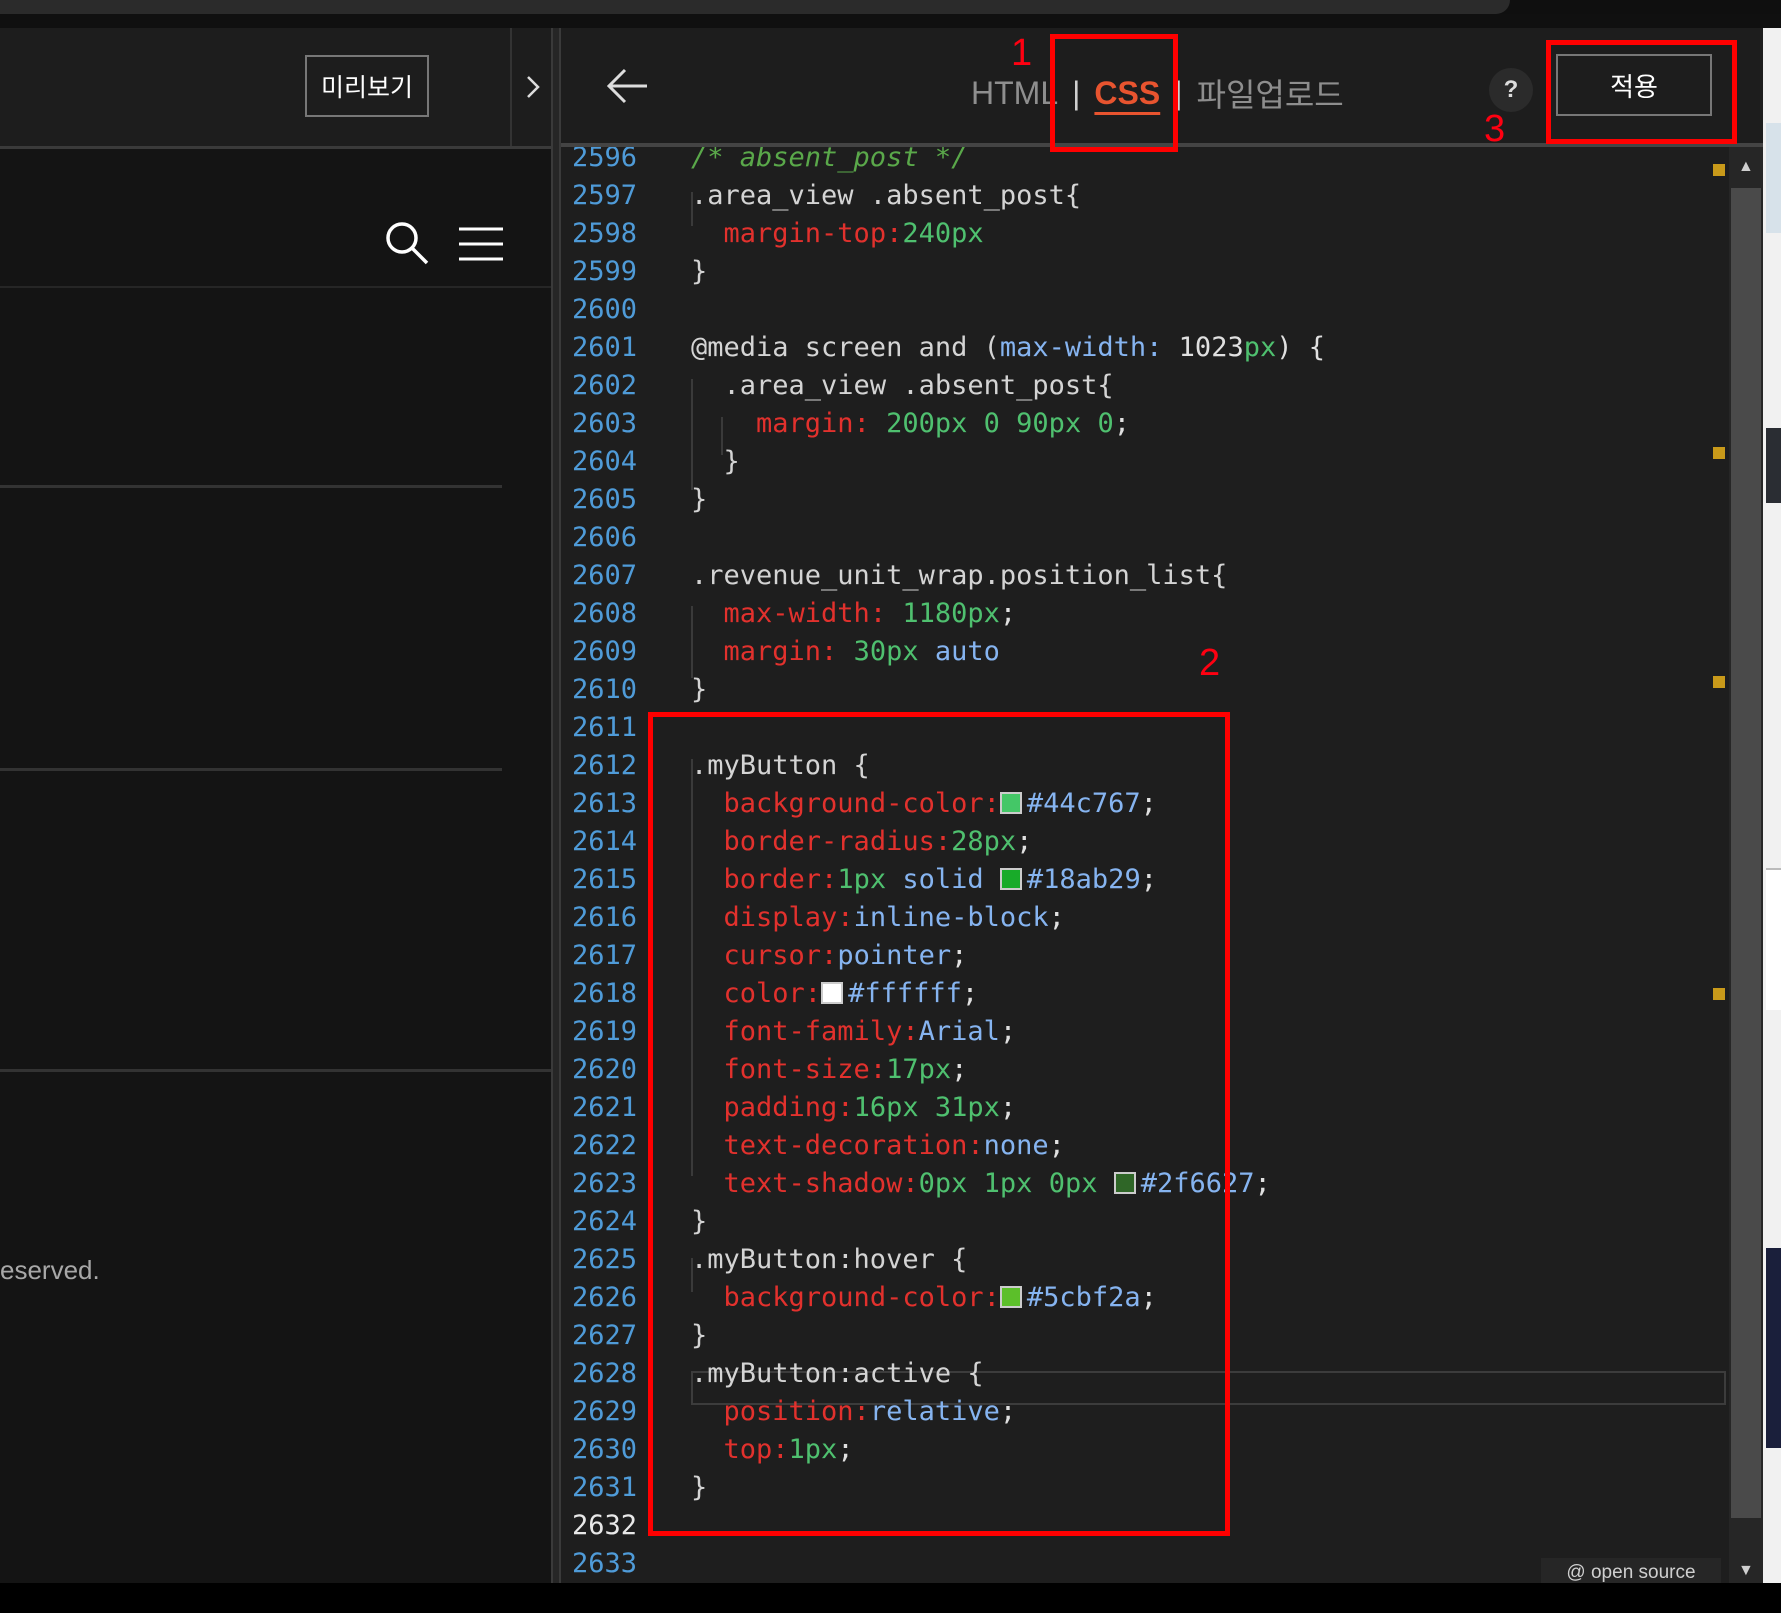 This screenshot has height=1613, width=1781. Describe the element at coordinates (604, 195) in the screenshot. I see `line-number: 2597` at that location.